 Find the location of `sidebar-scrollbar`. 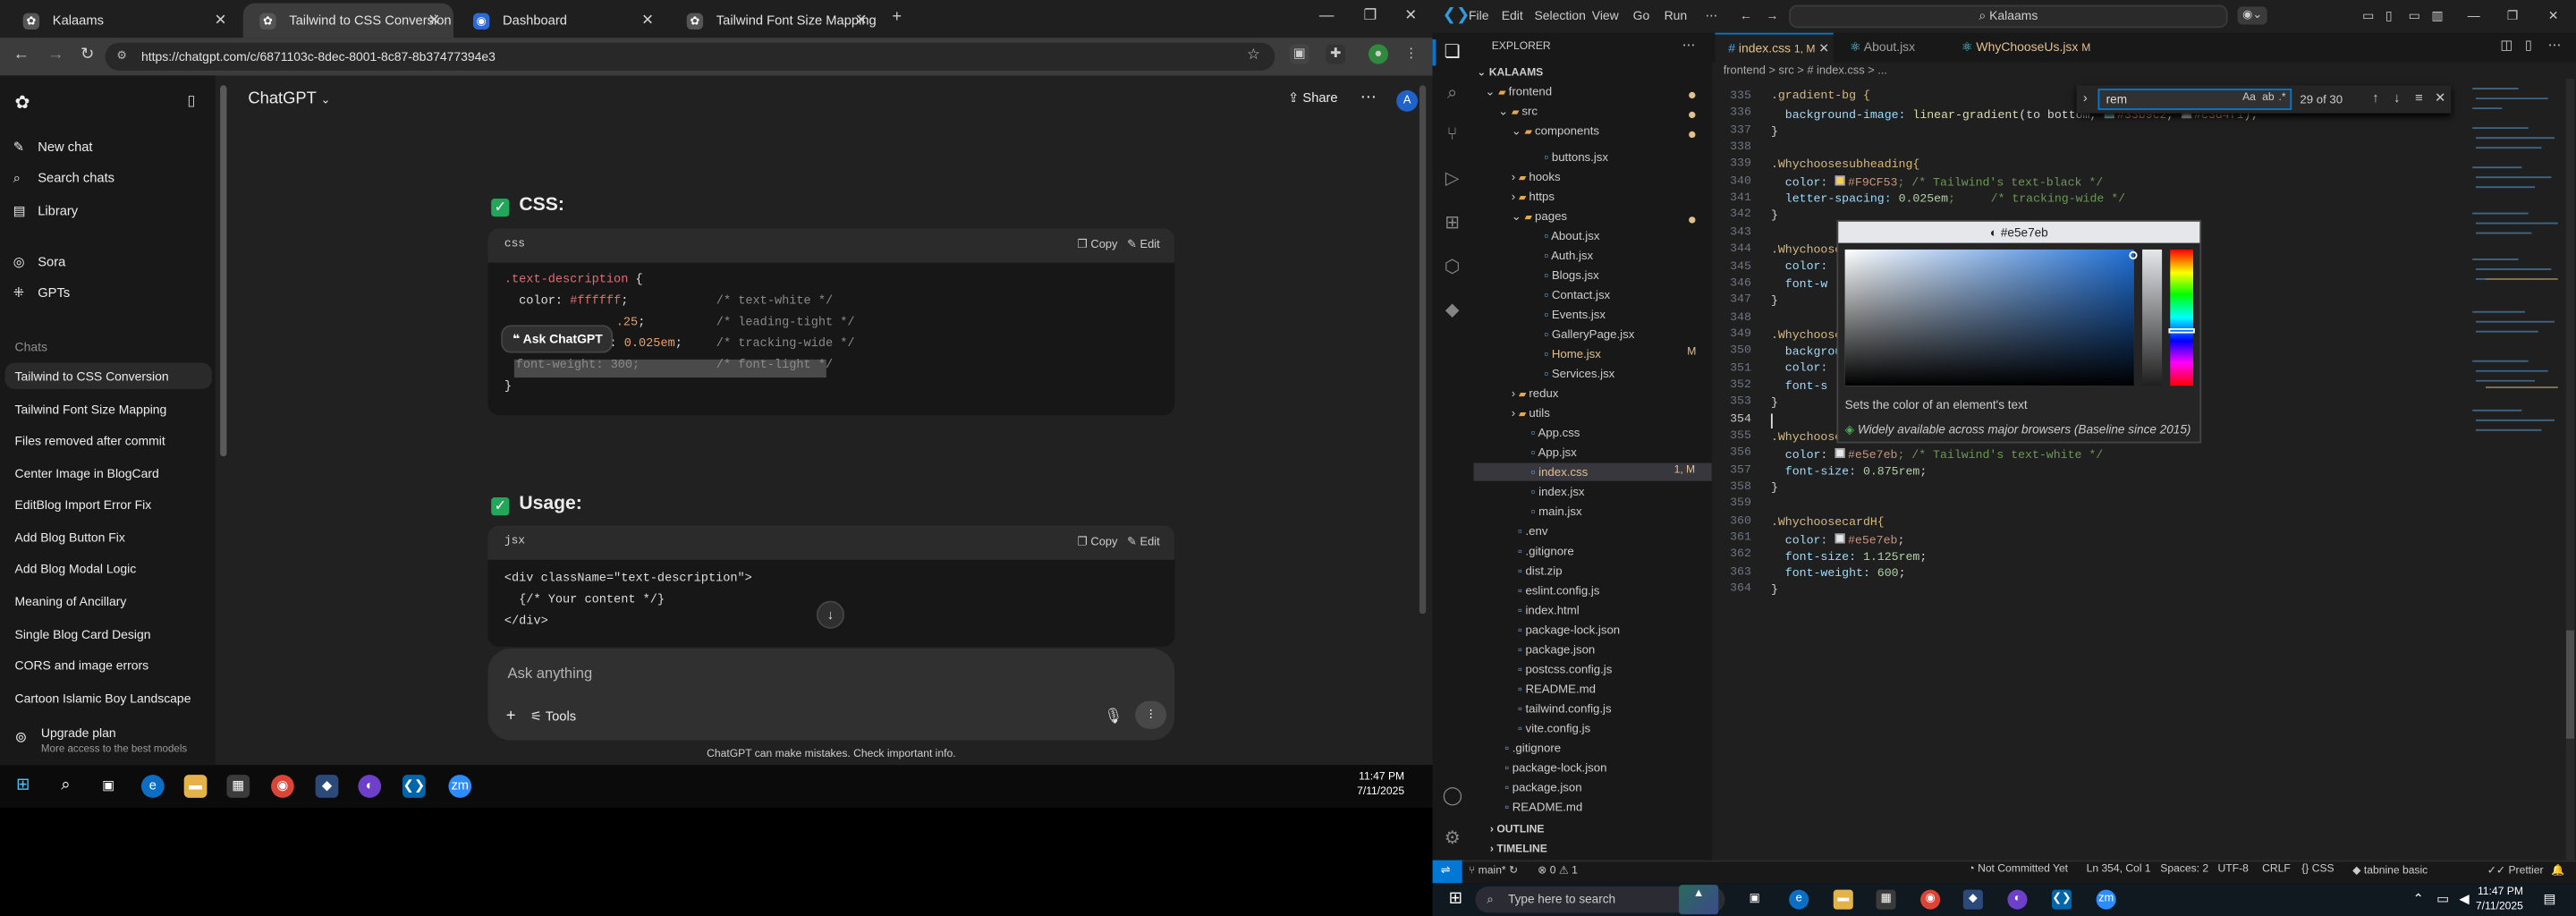

sidebar-scrollbar is located at coordinates (223, 271).